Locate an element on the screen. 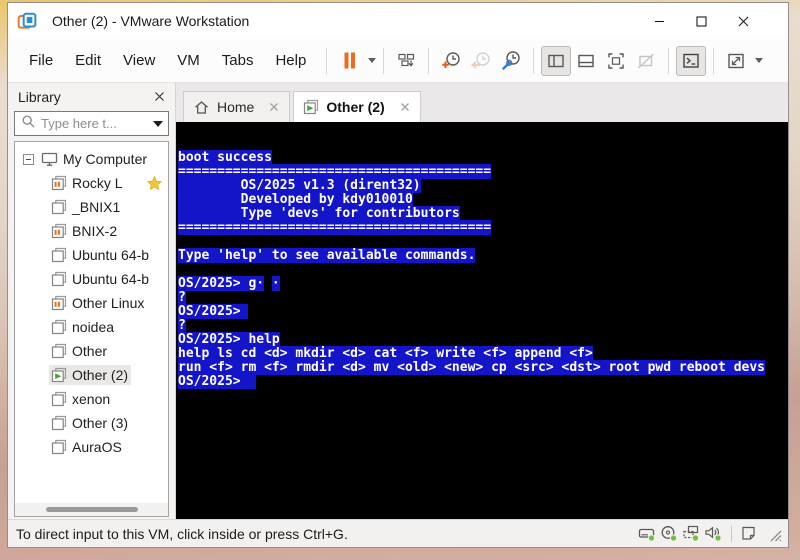 Image resolution: width=800 pixels, height=560 pixels. message-log-icon is located at coordinates (748, 533).